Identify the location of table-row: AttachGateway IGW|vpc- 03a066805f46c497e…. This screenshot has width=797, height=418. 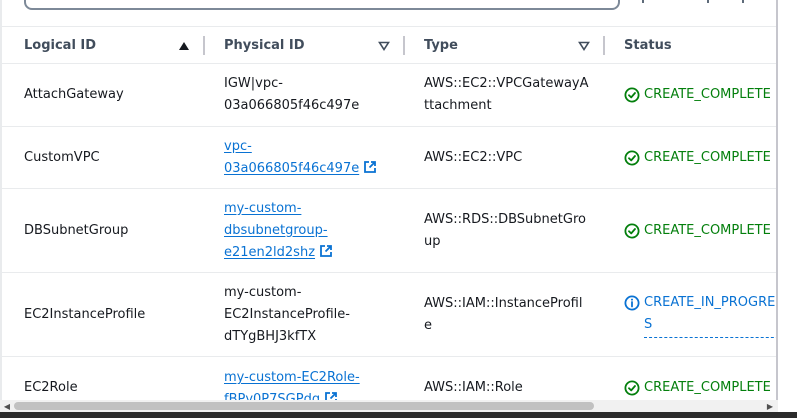
(389, 95).